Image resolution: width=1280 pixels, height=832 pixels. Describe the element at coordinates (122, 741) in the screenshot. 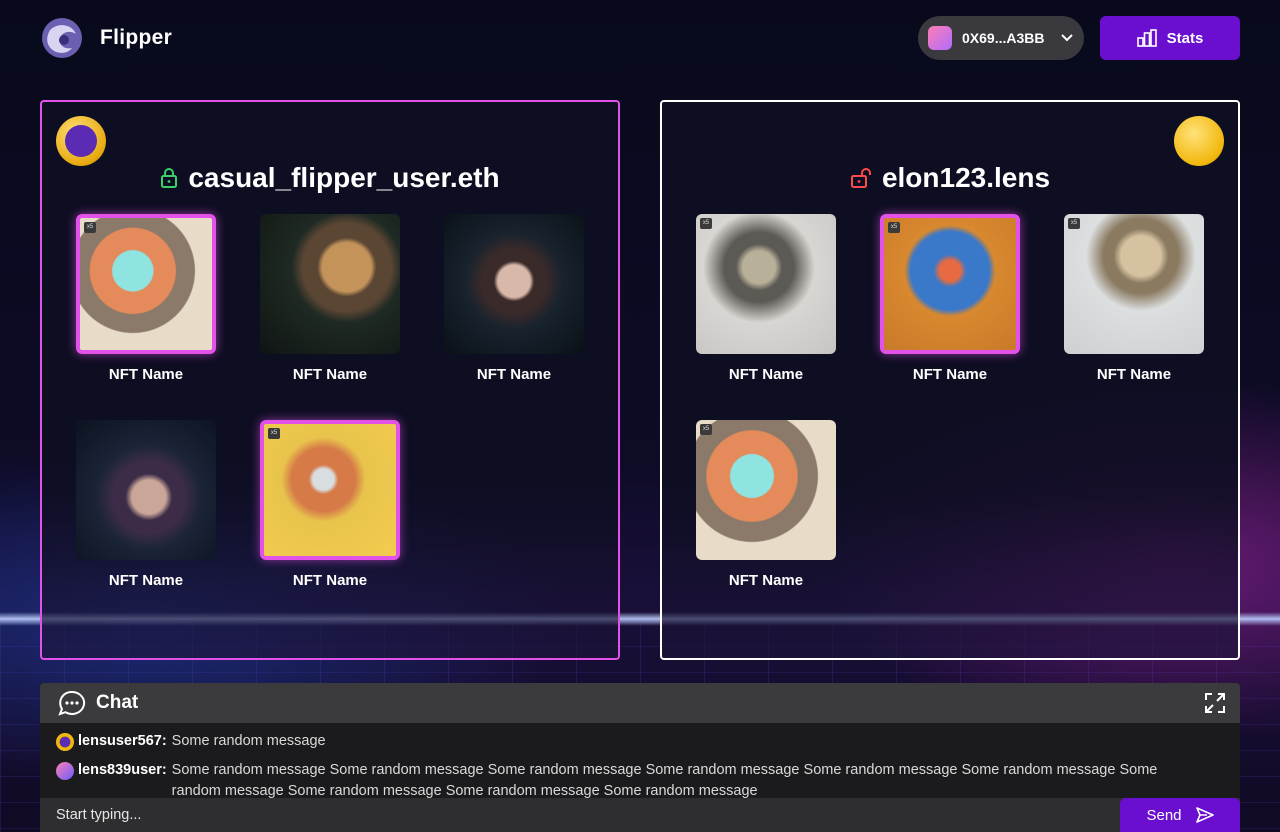

I see `message-username: lensuser567:` at that location.